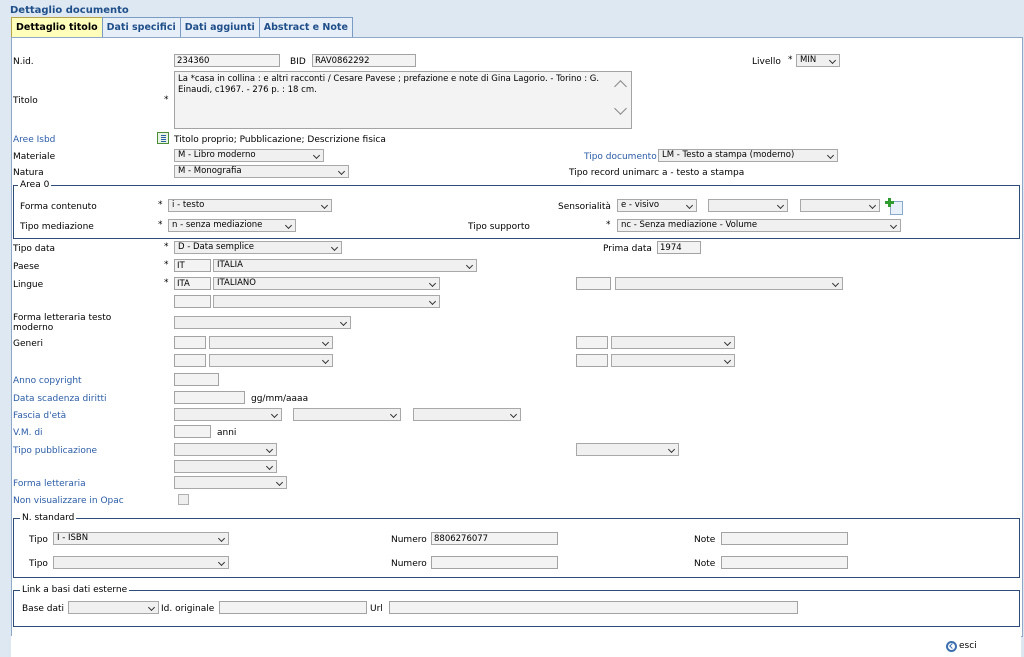  Describe the element at coordinates (293, 607) in the screenshot. I see `id-originale-field` at that location.